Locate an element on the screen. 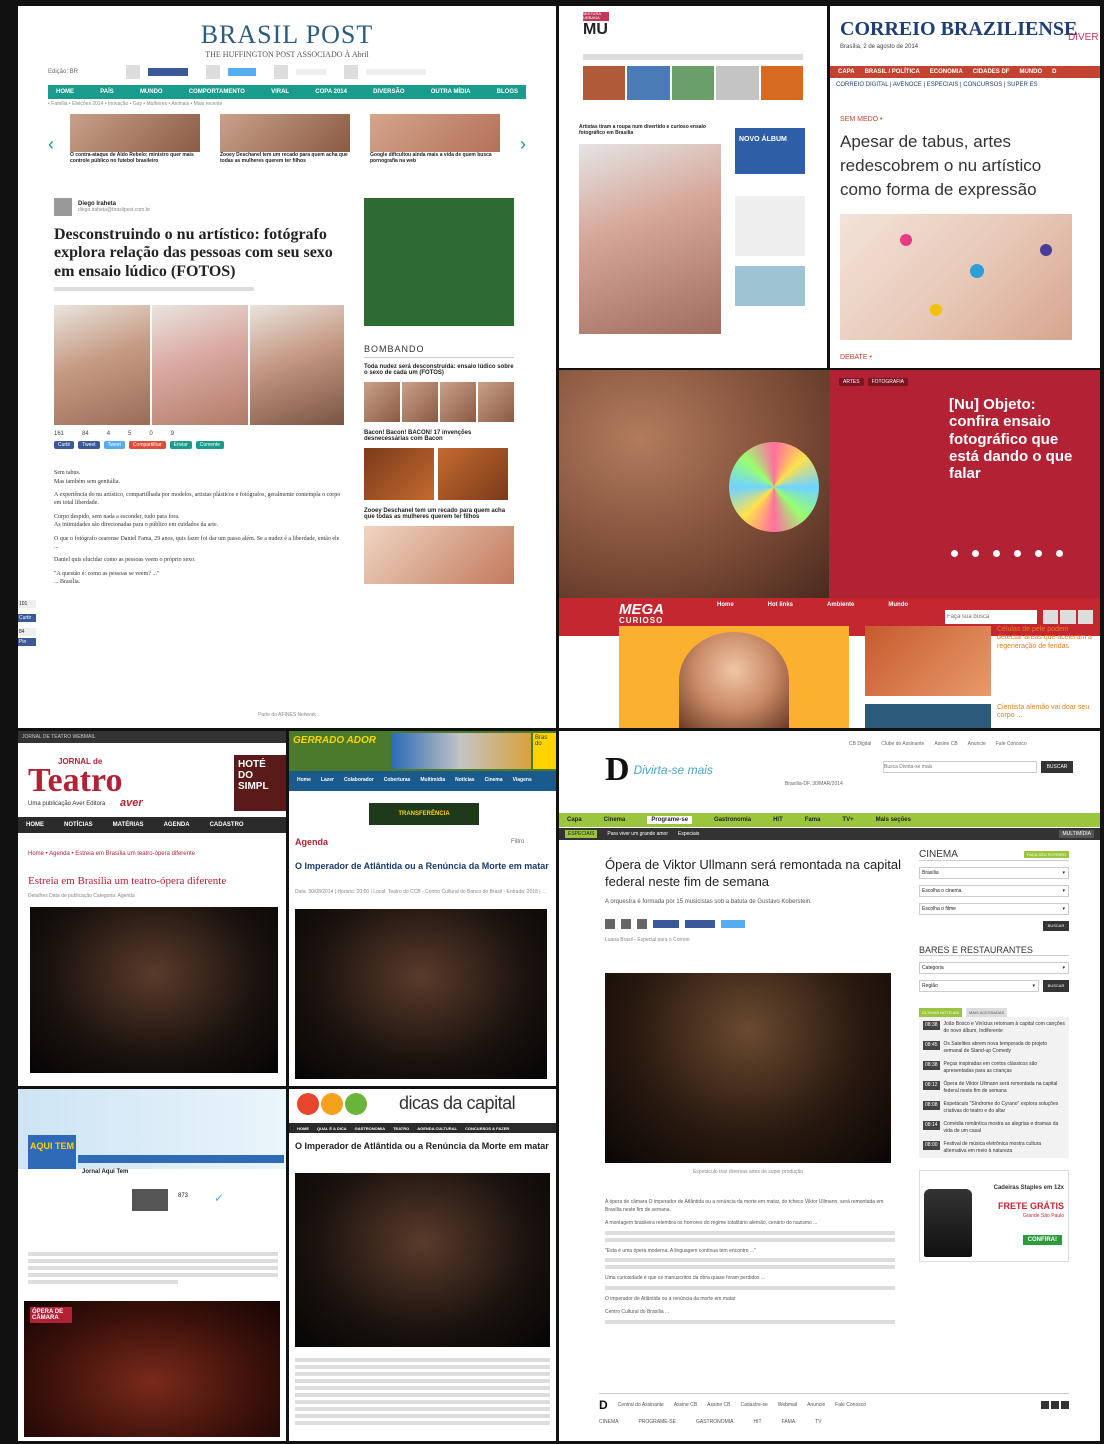 The image size is (1104, 1444). nav-cidades: CIDADES DF is located at coordinates (991, 72).